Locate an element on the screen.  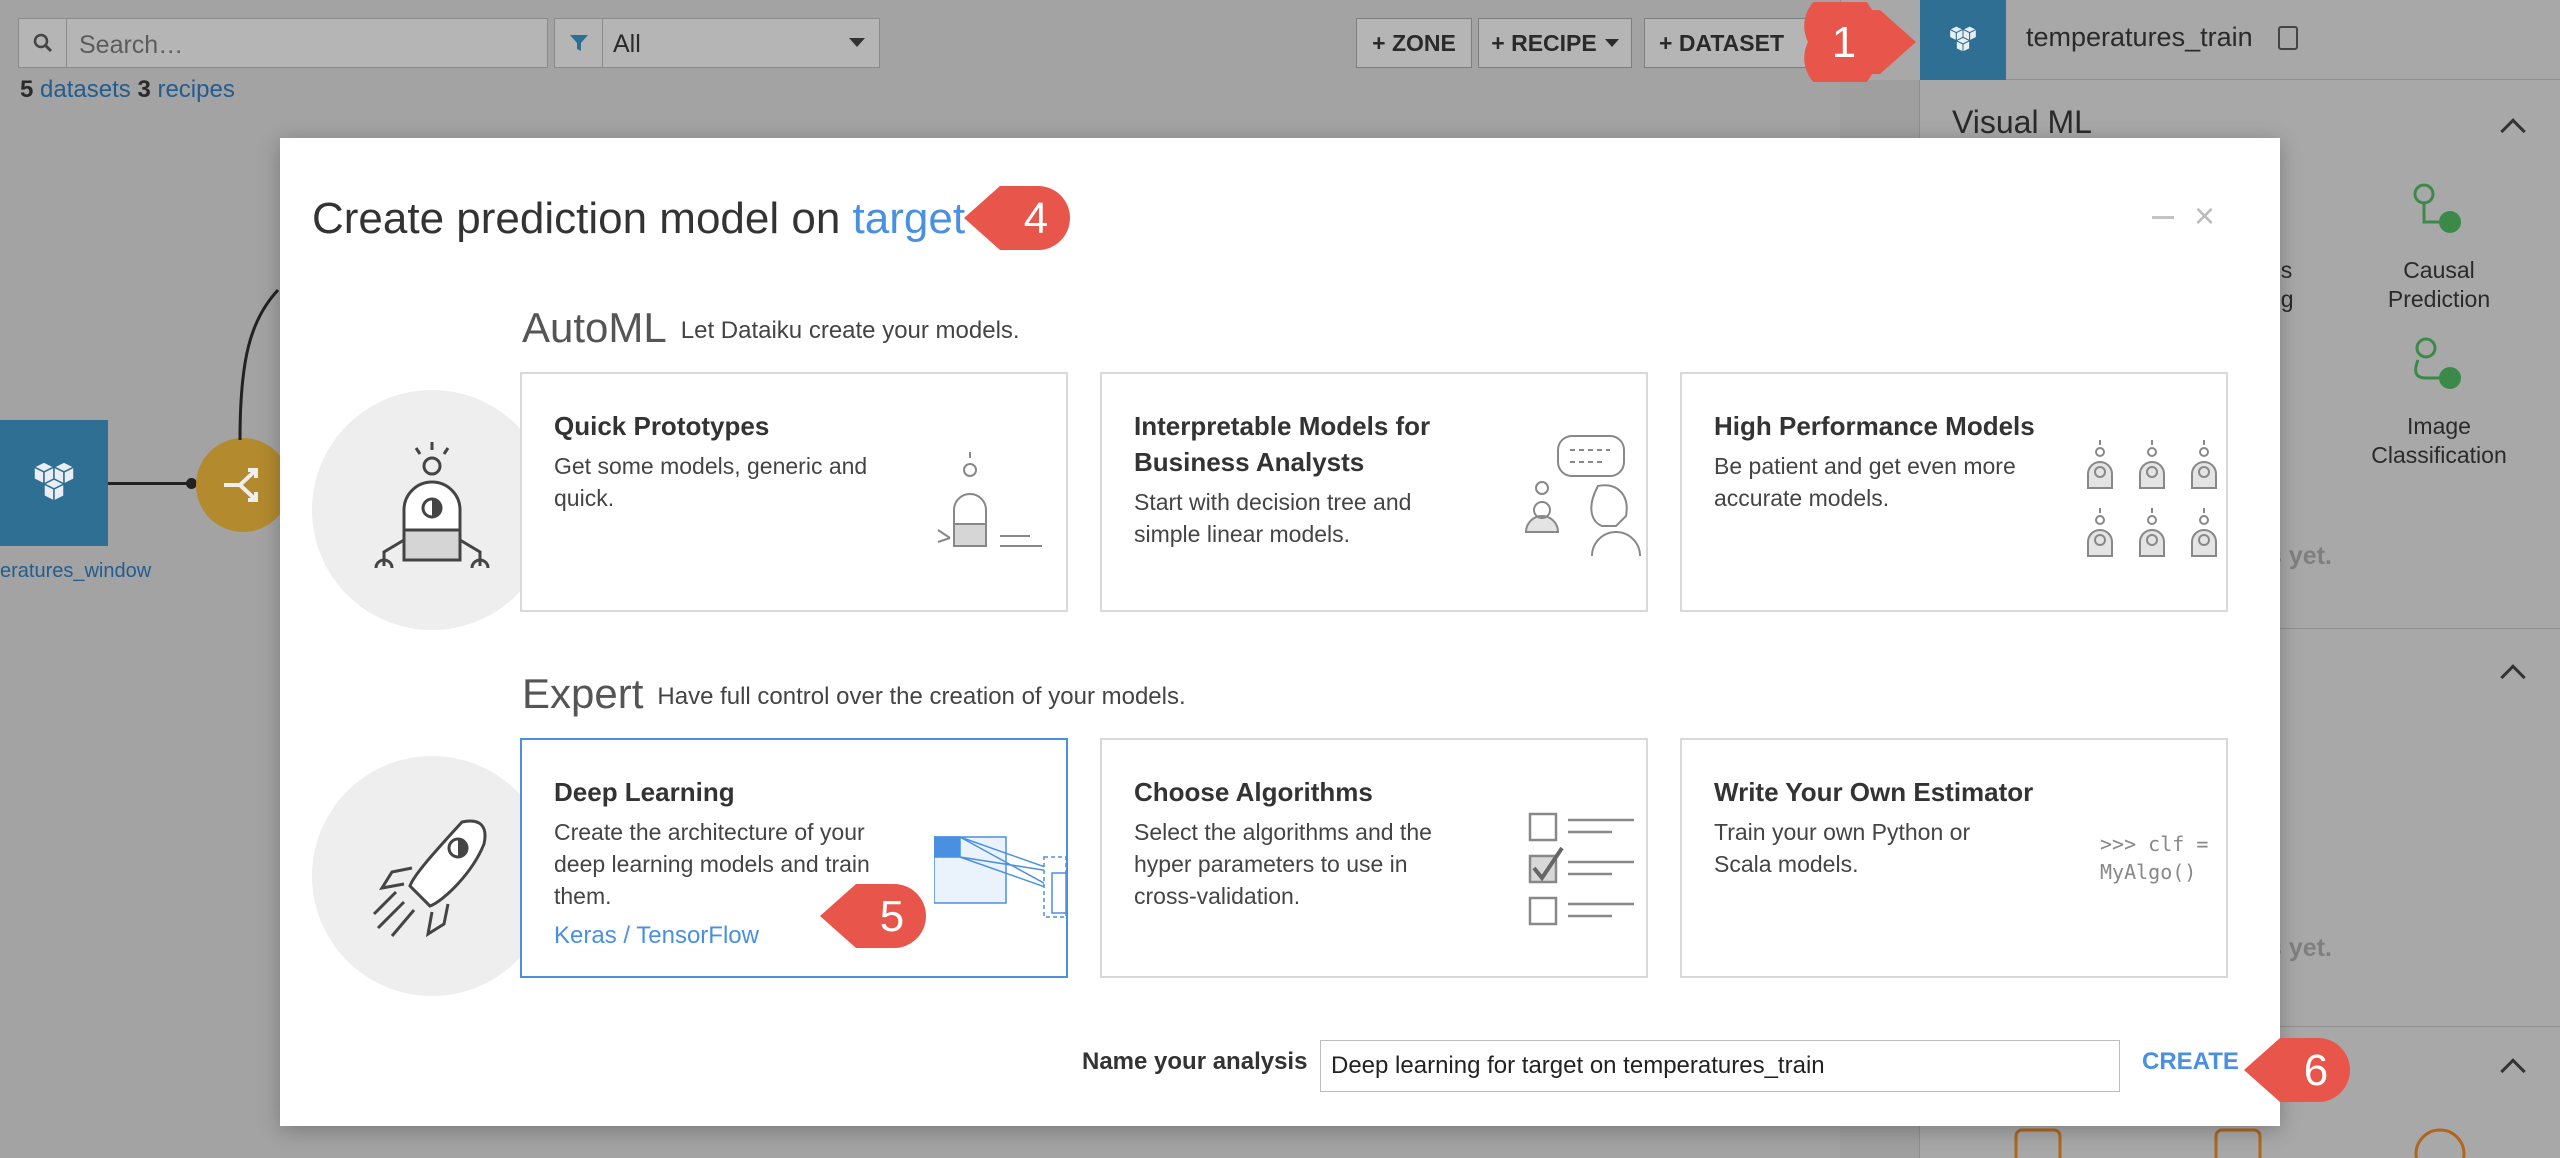
recipe-node is located at coordinates (243, 485).